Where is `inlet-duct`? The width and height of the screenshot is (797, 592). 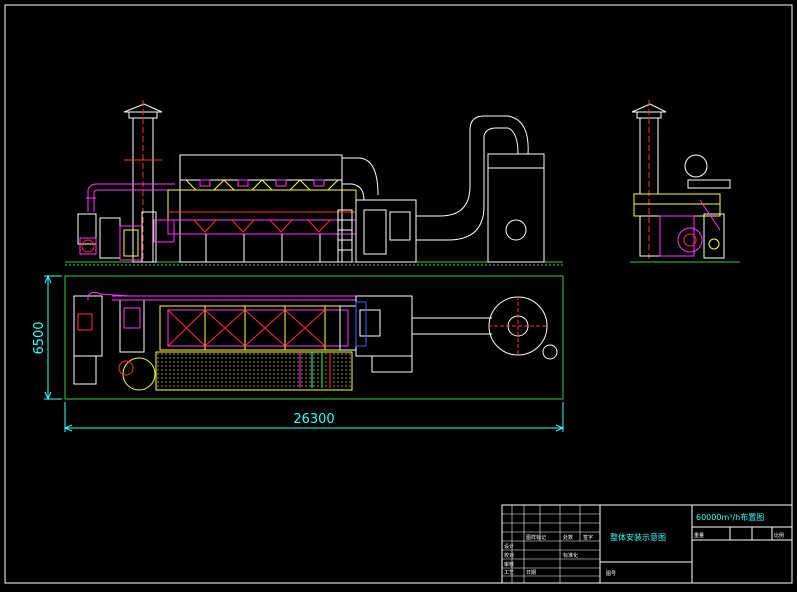
inlet-duct is located at coordinates (130, 197).